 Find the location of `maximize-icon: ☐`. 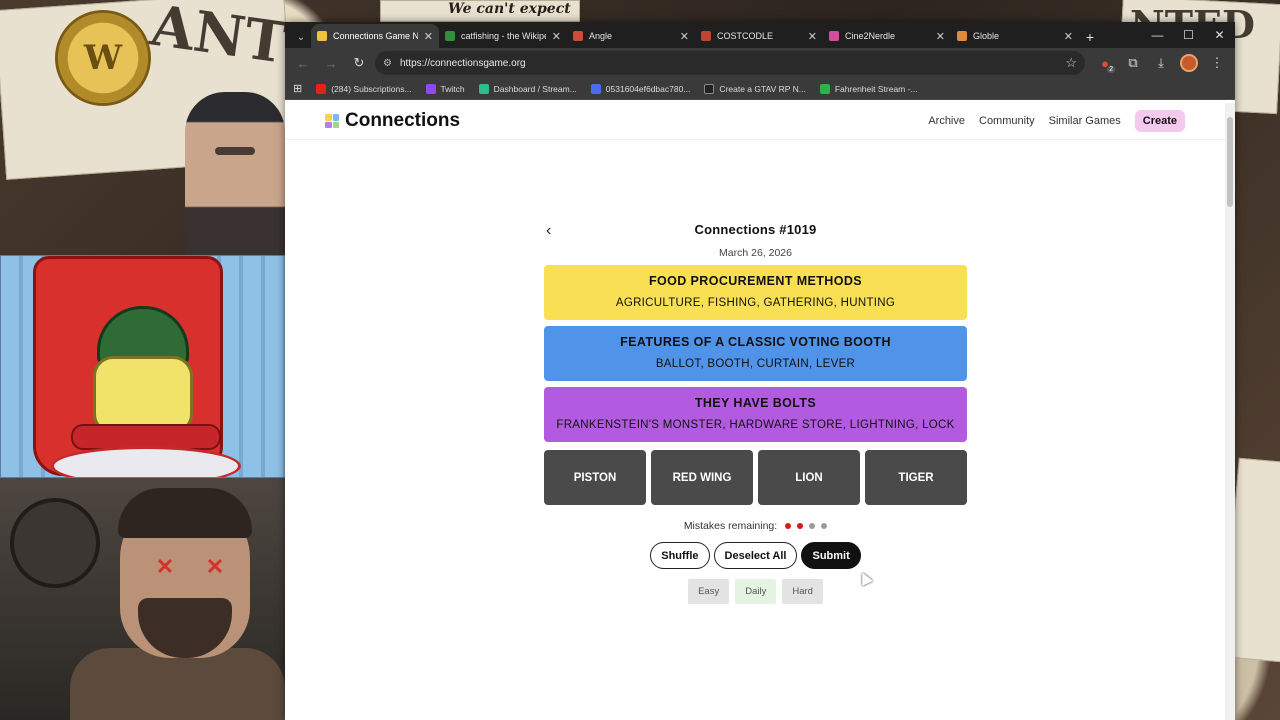

maximize-icon: ☐ is located at coordinates (1188, 35).